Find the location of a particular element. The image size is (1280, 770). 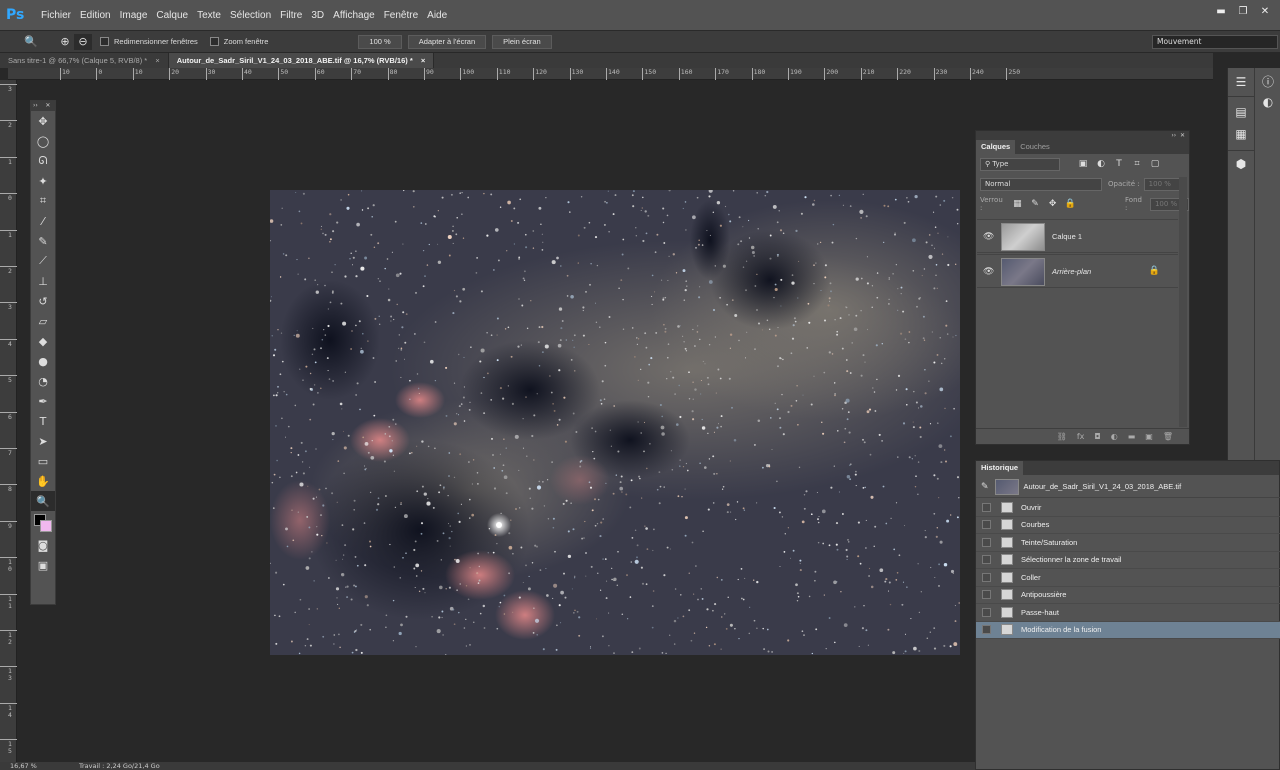

lock-position-icon: ✥ is located at coordinates (1053, 204).